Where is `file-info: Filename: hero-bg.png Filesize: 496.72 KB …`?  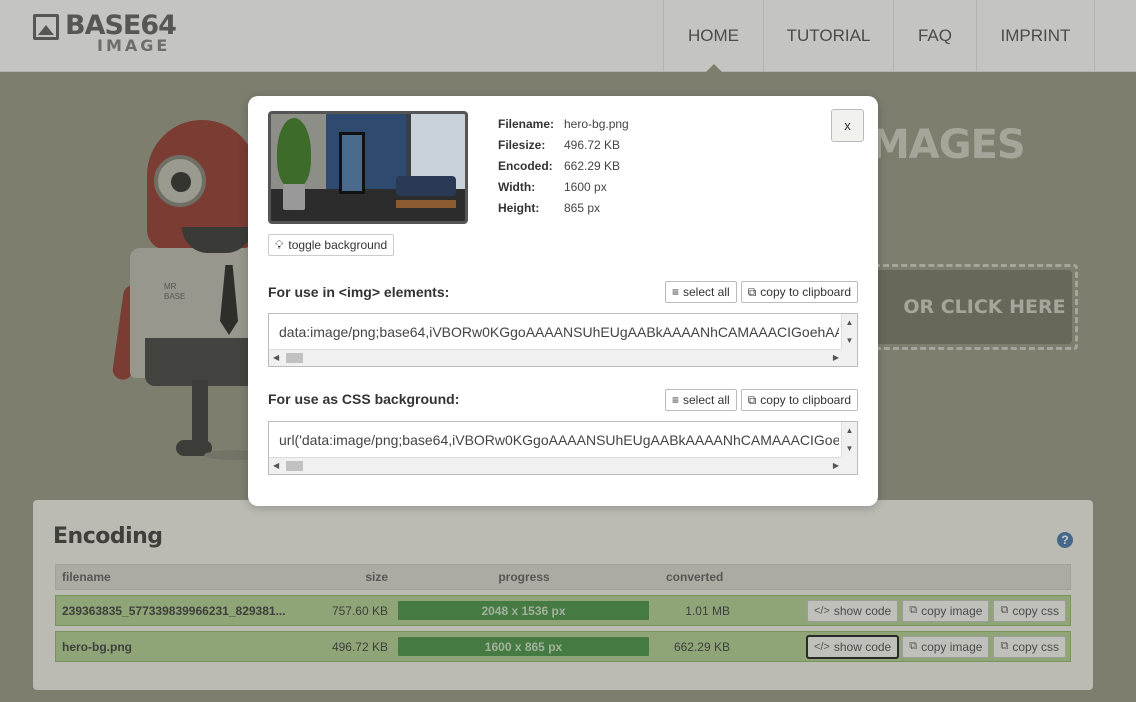
file-info: Filename: hero-bg.png Filesize: 496.72 KB … is located at coordinates (563, 165).